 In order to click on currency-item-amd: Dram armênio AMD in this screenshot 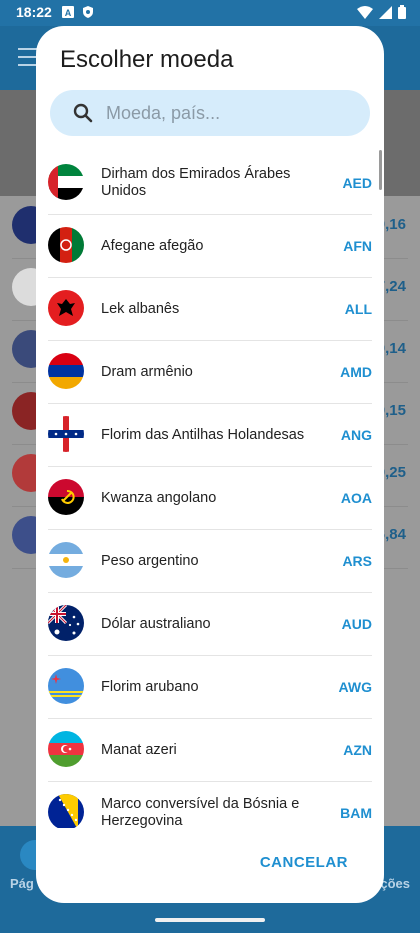, I will do `click(210, 372)`.